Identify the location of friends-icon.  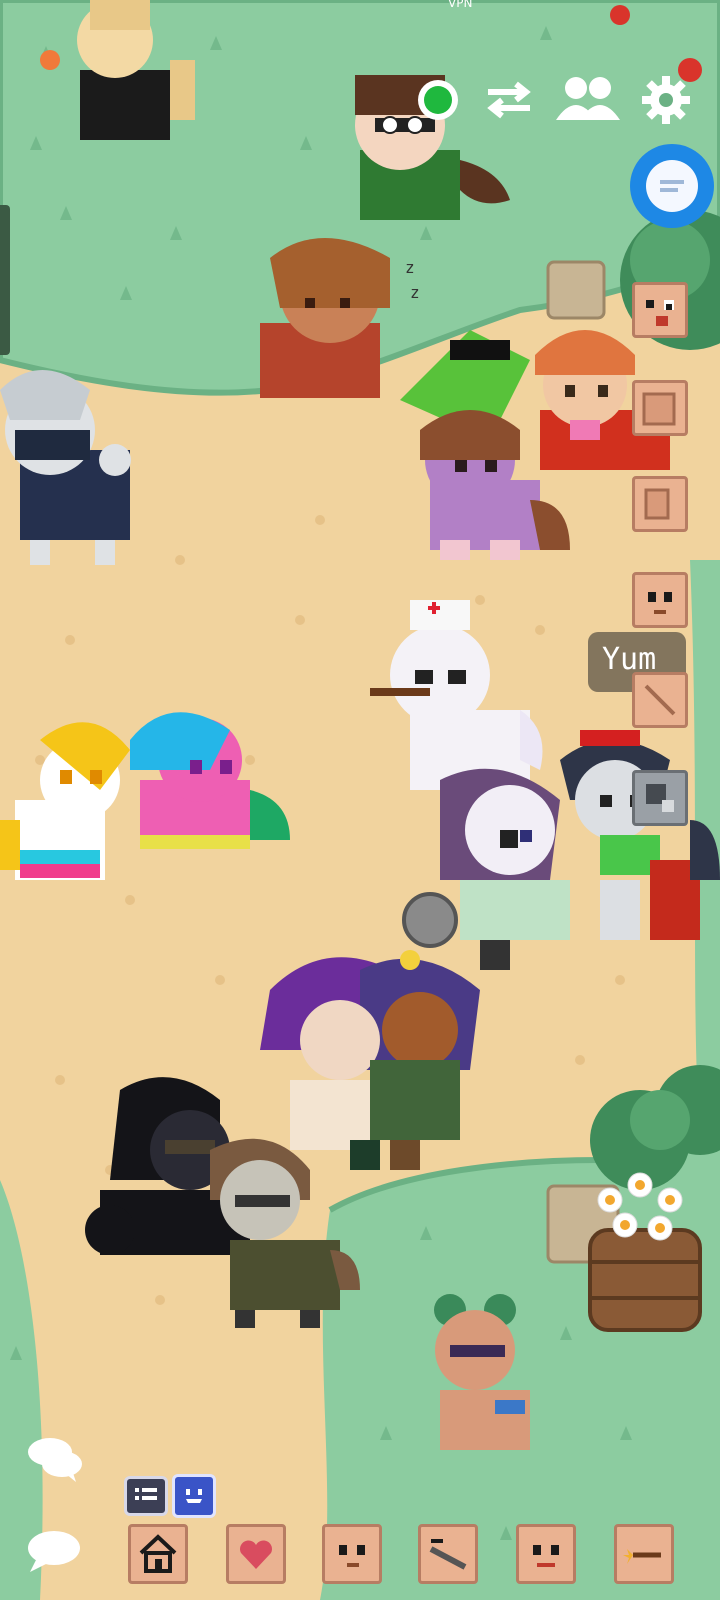
(588, 98).